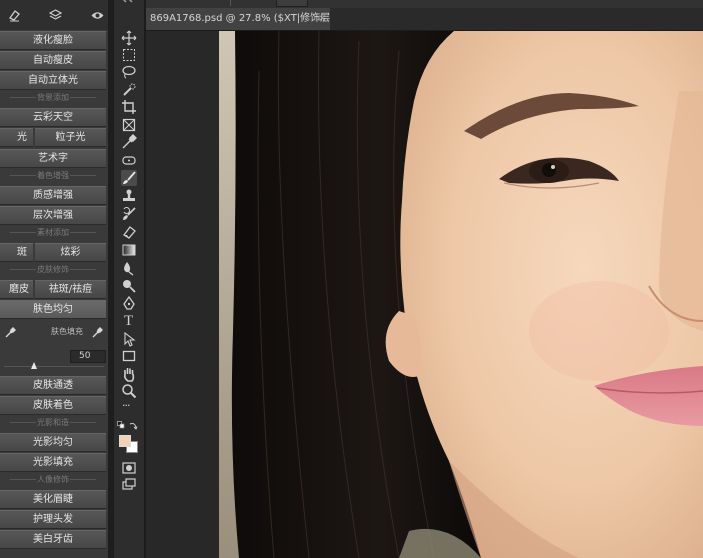  I want to click on section-color-enhance: 着色增强, so click(53, 175).